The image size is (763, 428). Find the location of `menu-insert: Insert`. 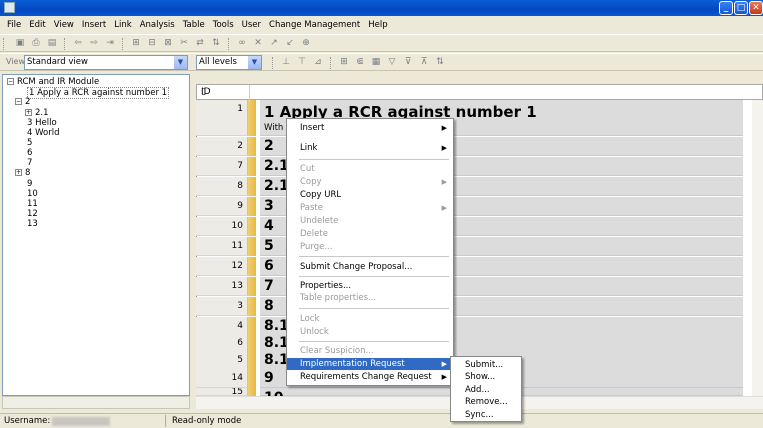

menu-insert: Insert is located at coordinates (94, 25).